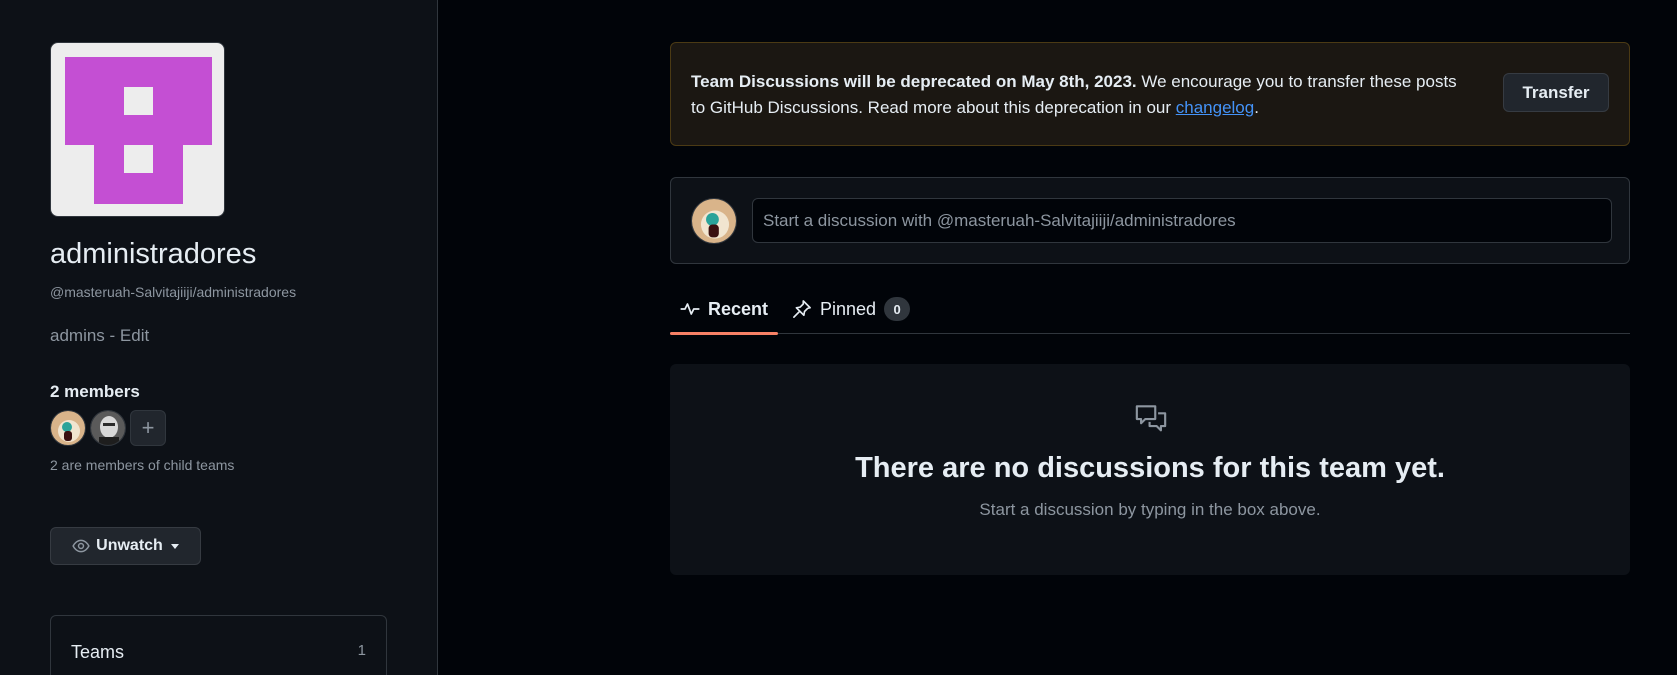  I want to click on tab-pinned-label: Pinned, so click(848, 308).